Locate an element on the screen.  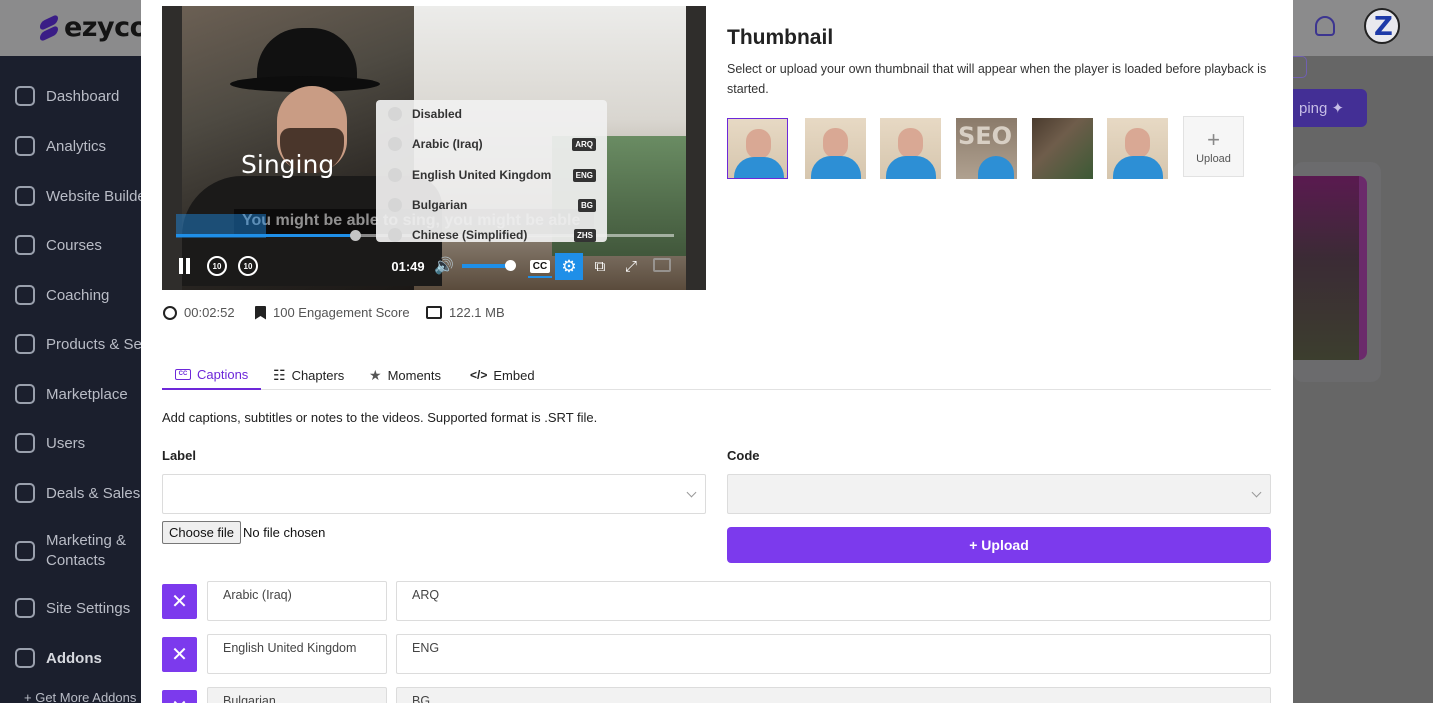
code-icon: </> is located at coordinates (479, 375).